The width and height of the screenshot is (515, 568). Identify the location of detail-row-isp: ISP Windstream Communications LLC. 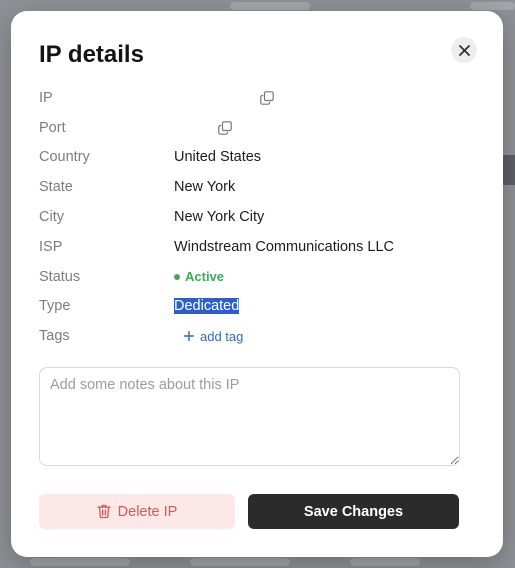
(259, 247).